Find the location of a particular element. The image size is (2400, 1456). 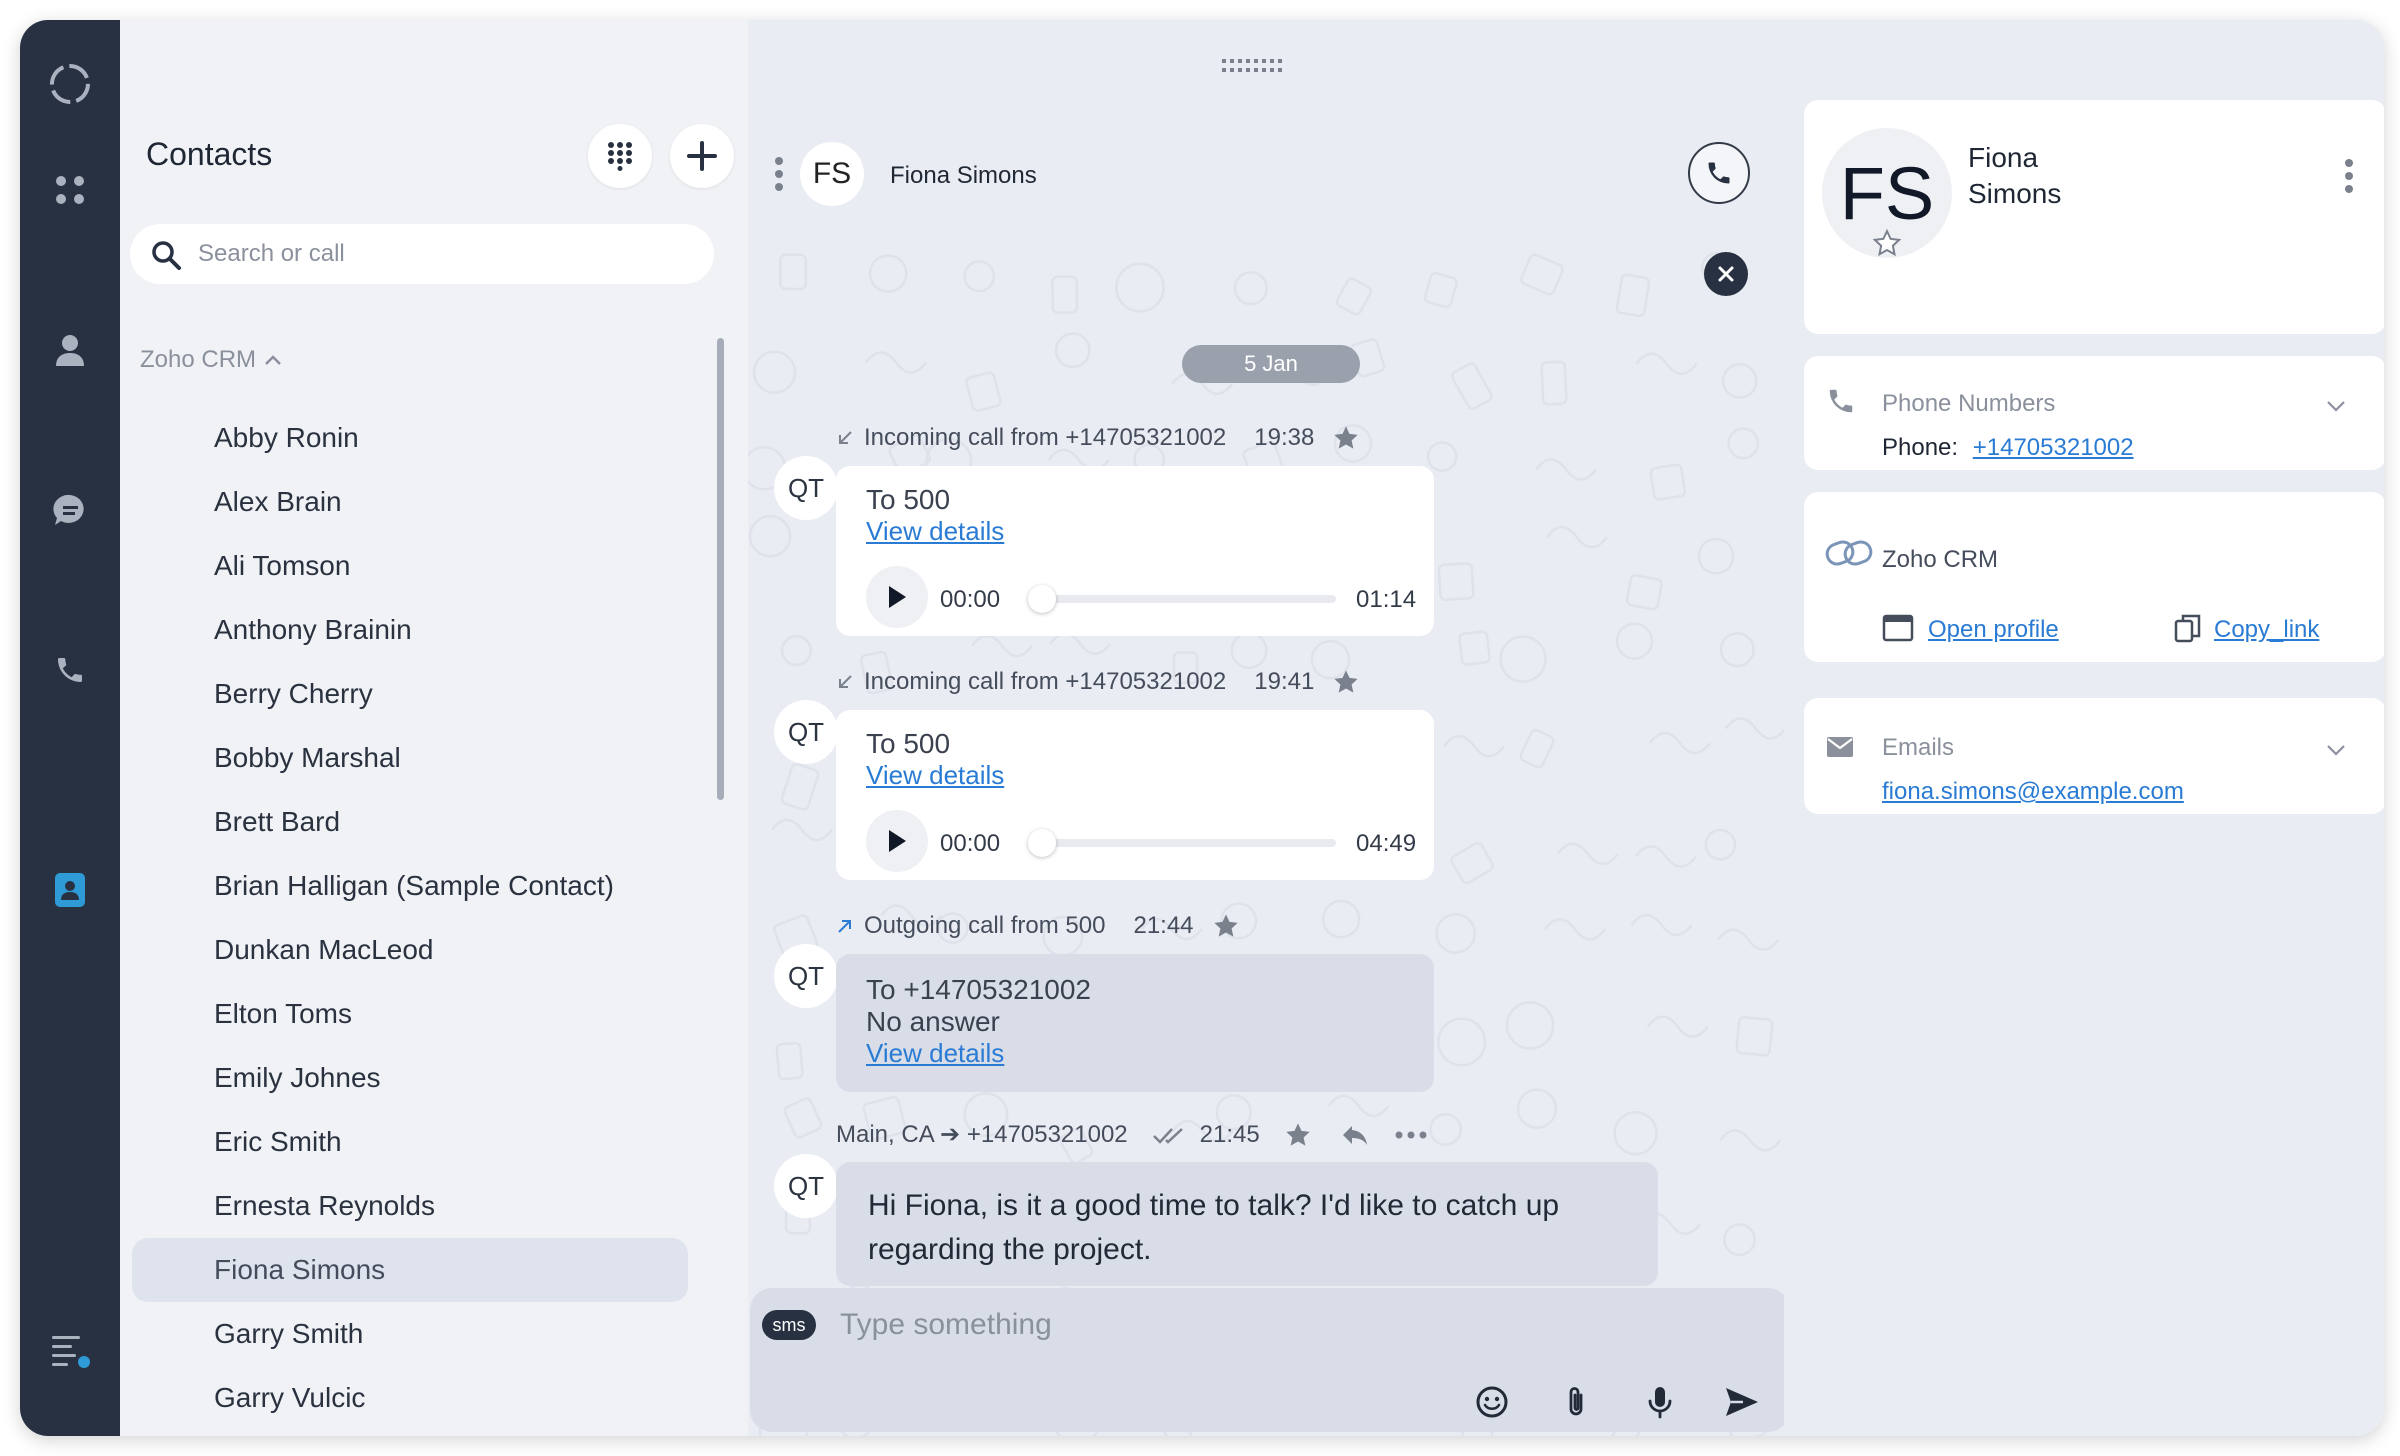

contact-list-item: Emily Johnes is located at coordinates (420, 1078).